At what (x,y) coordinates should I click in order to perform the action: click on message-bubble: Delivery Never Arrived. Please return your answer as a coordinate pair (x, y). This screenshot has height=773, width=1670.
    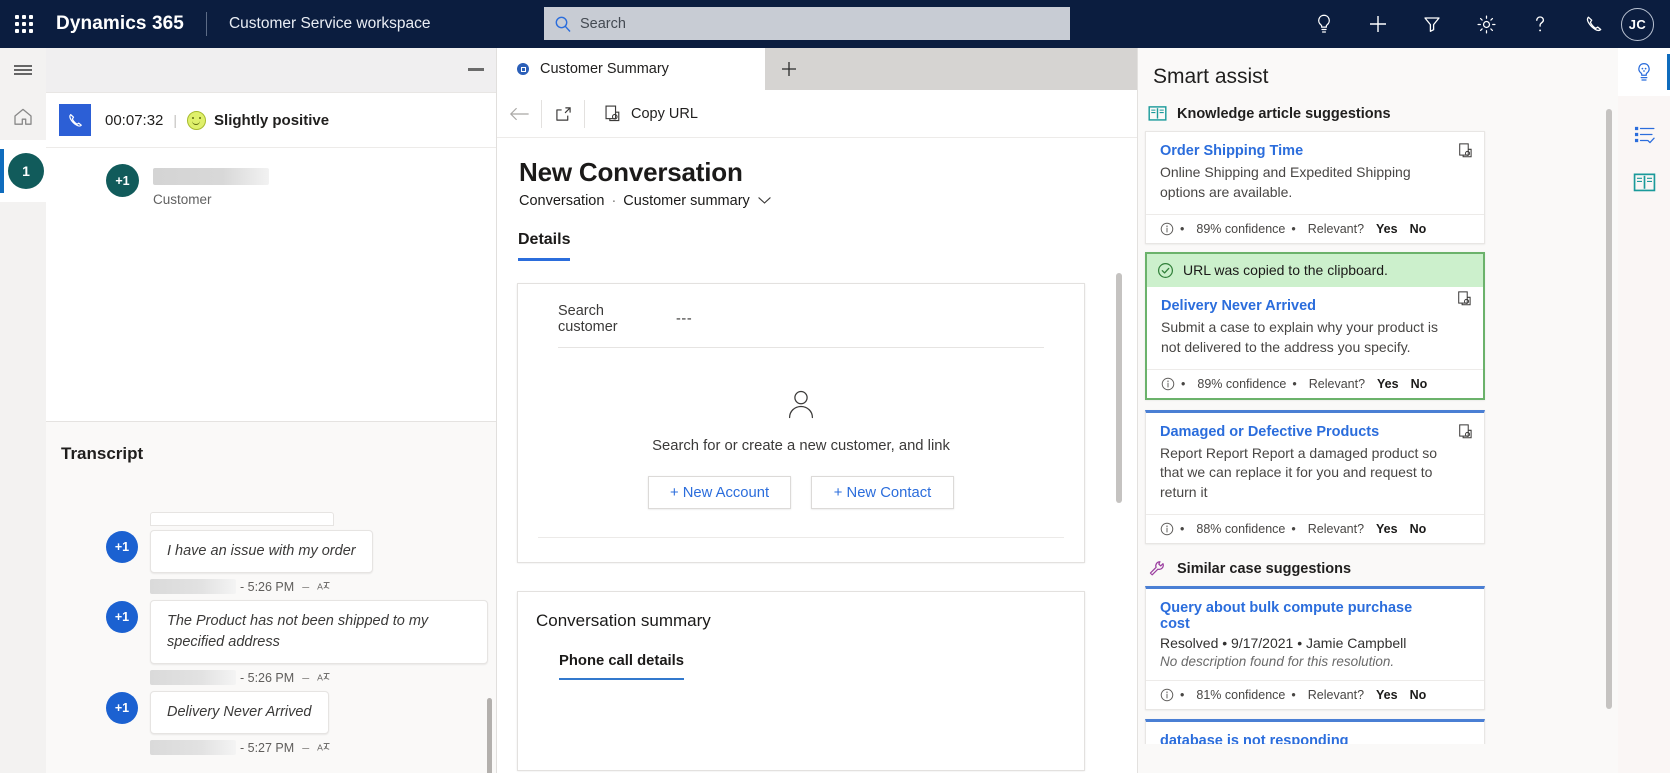
    Looking at the image, I should click on (239, 713).